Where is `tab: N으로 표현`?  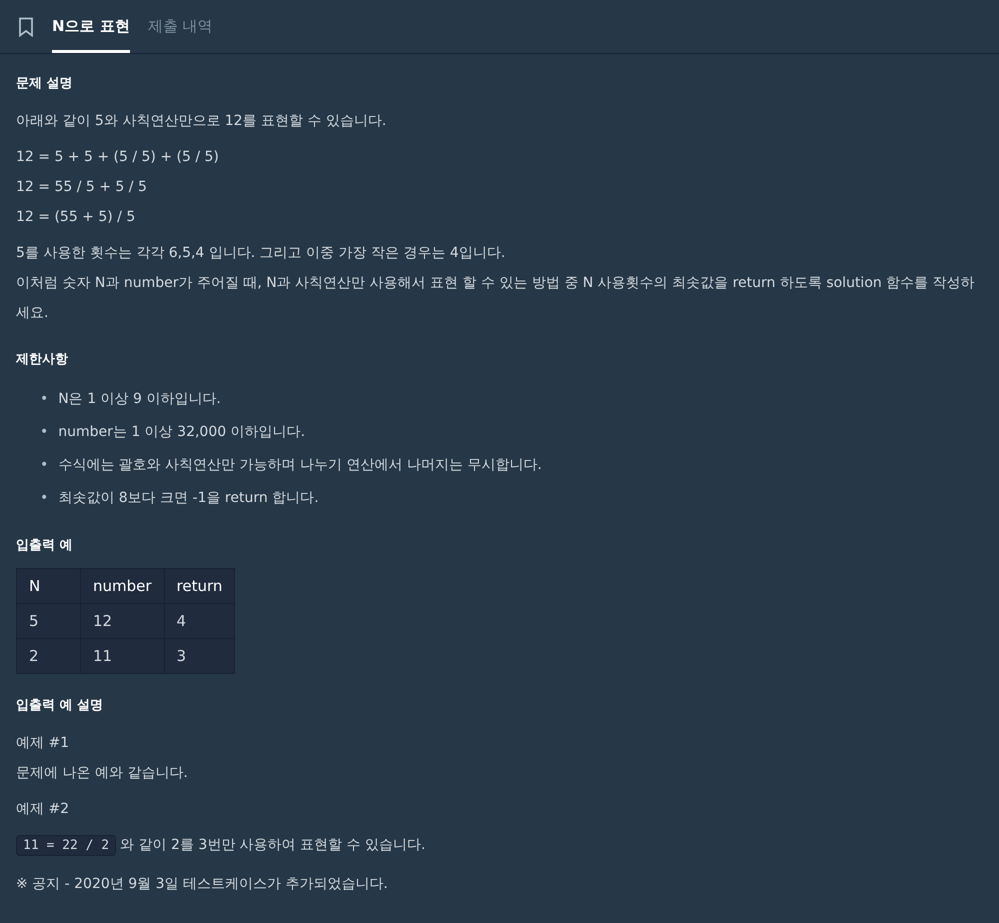 tab: N으로 표현 is located at coordinates (91, 26).